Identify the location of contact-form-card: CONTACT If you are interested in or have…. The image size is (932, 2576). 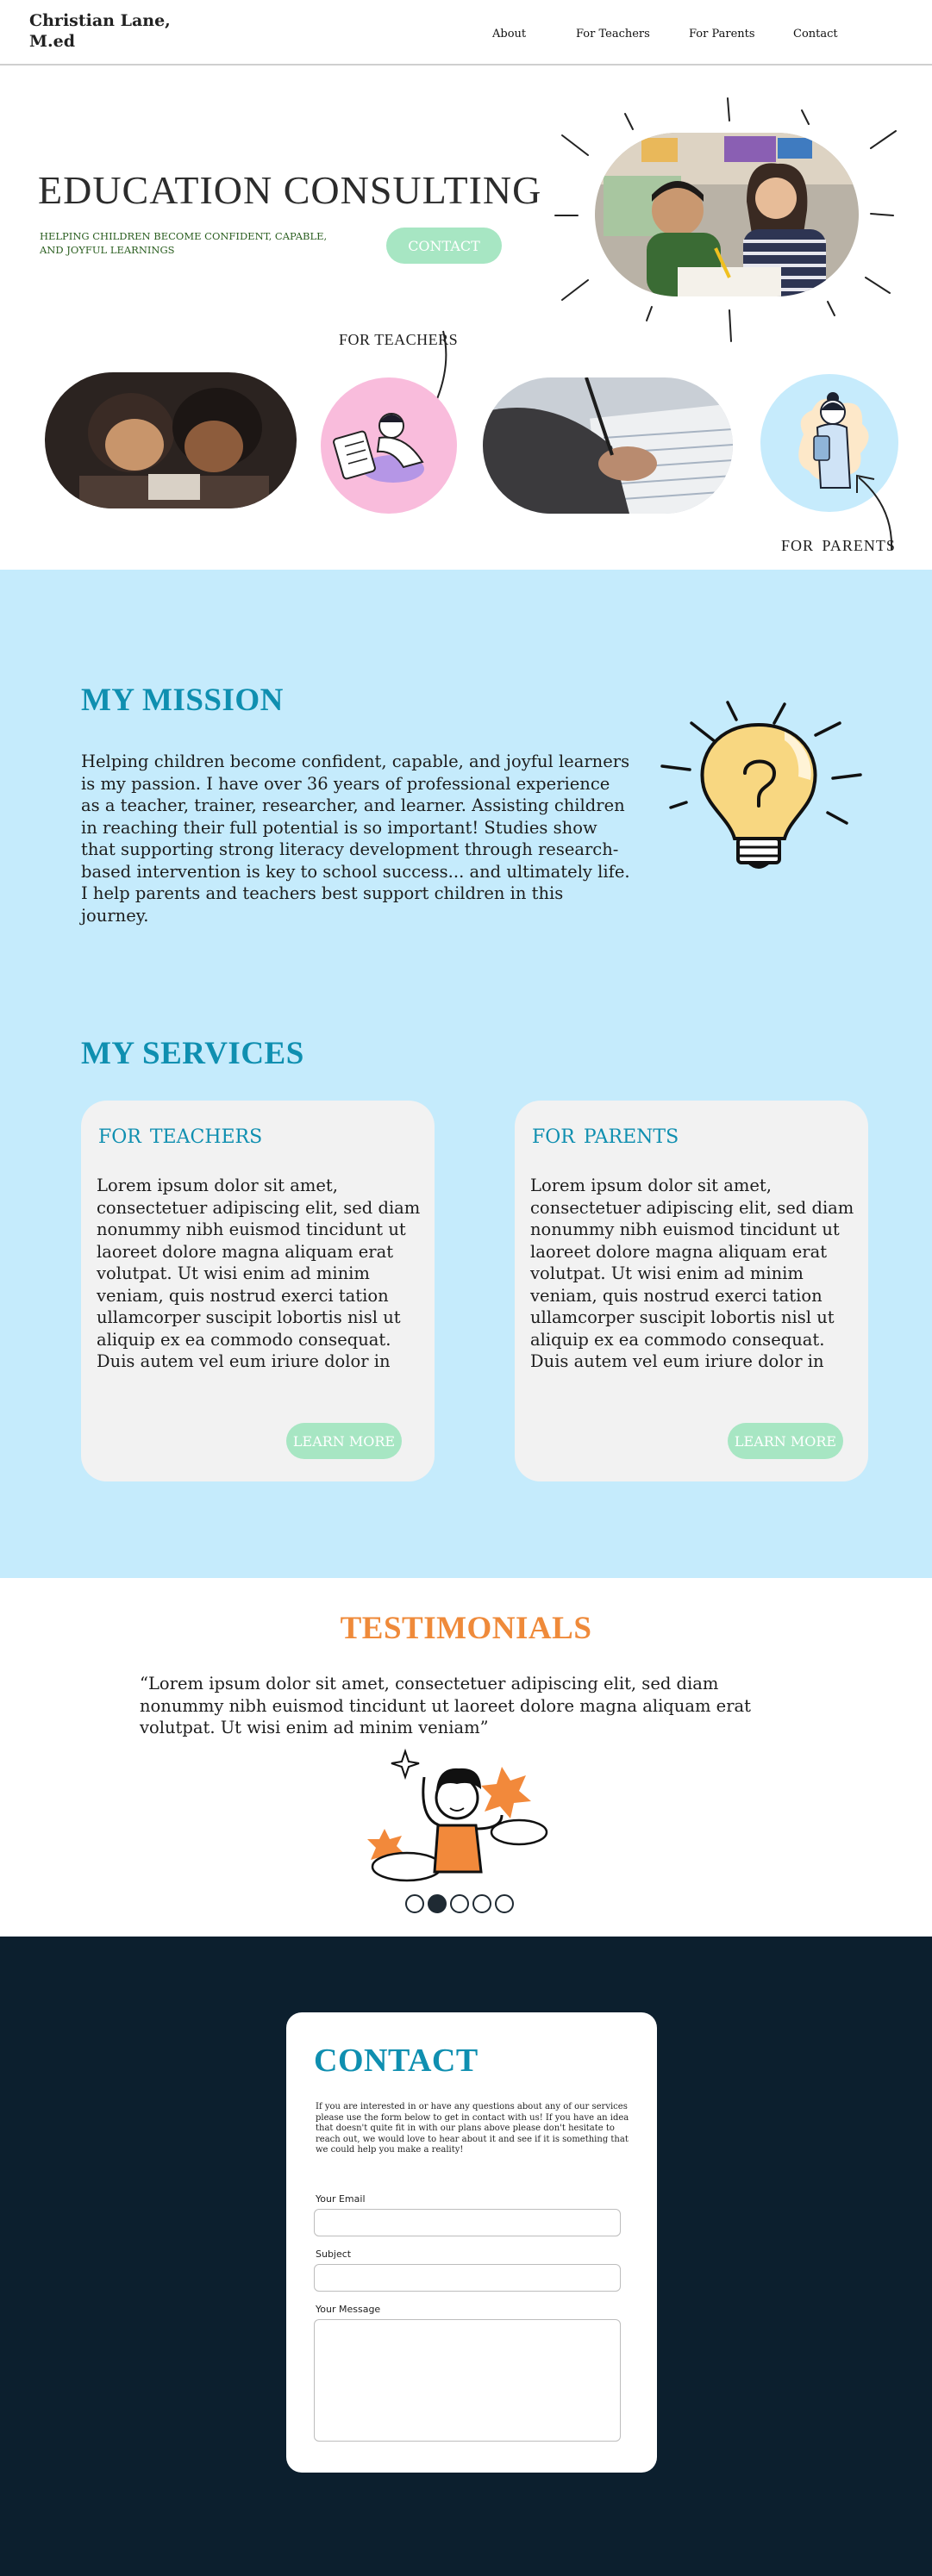
(471, 2242).